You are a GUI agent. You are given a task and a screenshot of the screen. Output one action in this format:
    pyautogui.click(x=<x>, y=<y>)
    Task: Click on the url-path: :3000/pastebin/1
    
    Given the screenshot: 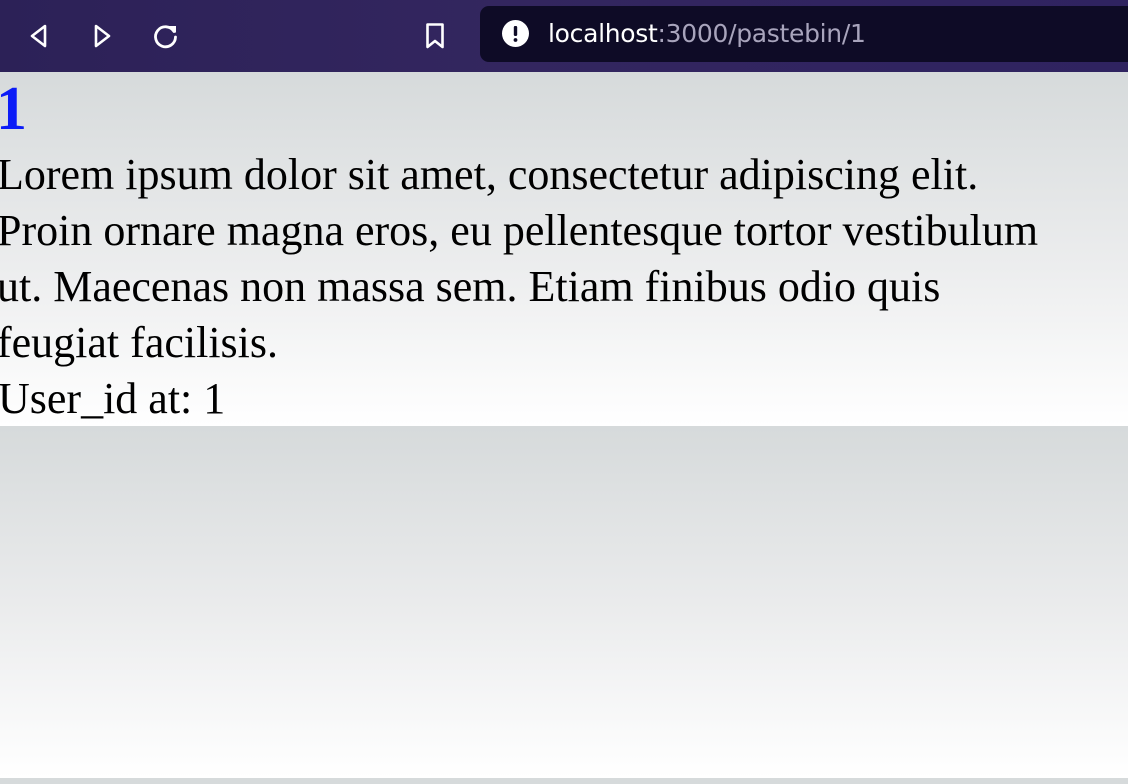 What is the action you would take?
    pyautogui.click(x=761, y=33)
    